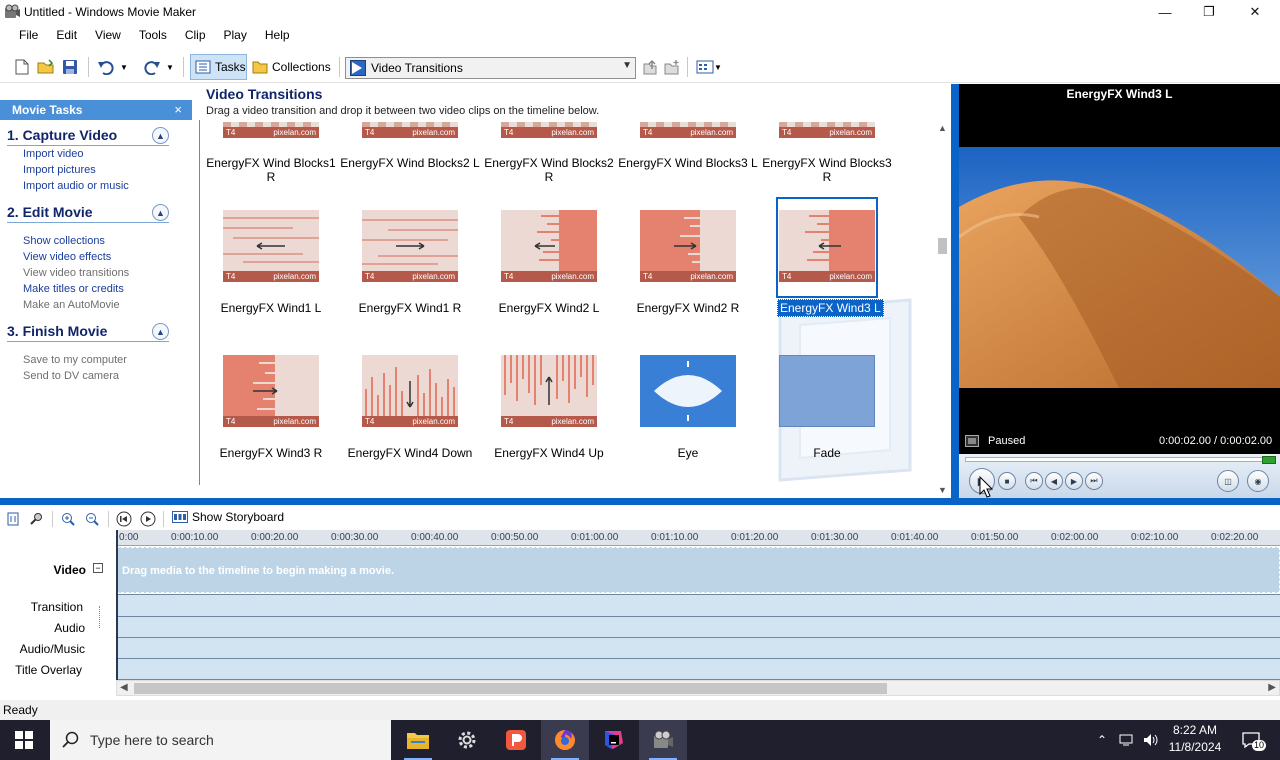 The width and height of the screenshot is (1280, 760). Describe the element at coordinates (22, 67) in the screenshot. I see `new-project-icon` at that location.